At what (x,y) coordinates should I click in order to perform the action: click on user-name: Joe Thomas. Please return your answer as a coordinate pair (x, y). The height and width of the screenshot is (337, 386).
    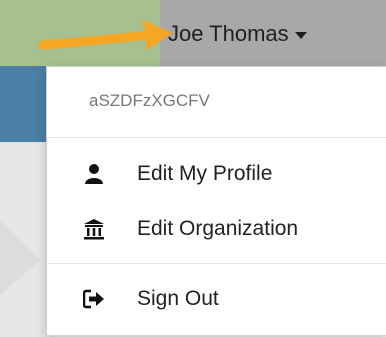
    Looking at the image, I should click on (228, 33).